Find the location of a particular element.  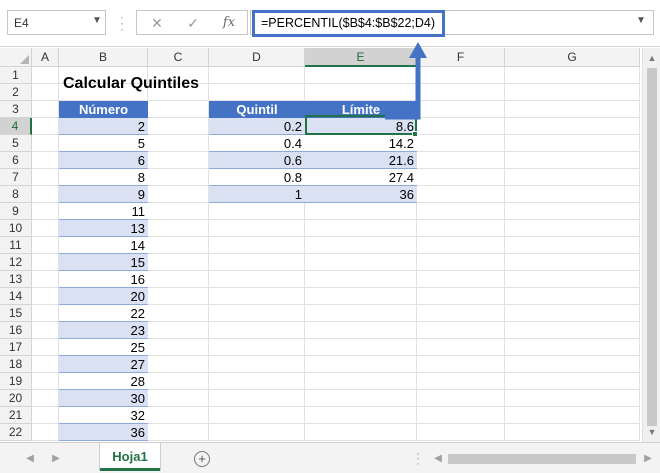

vertical-scrollbar: ▲ ▼ is located at coordinates (651, 245).